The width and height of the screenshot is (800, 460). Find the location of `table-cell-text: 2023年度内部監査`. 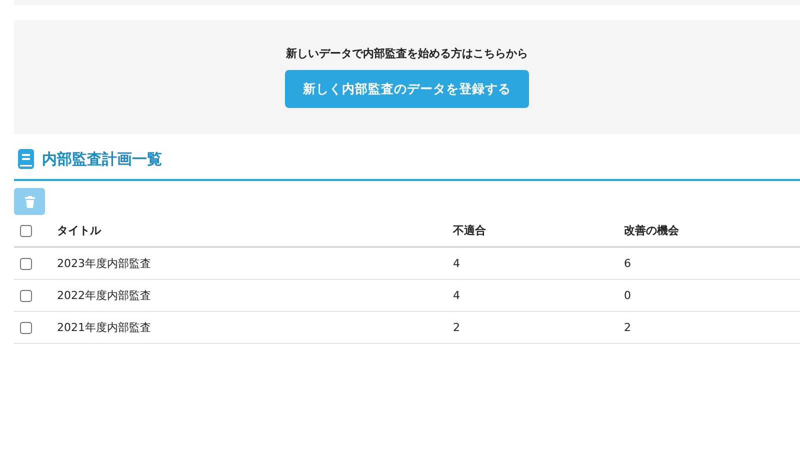

table-cell-text: 2023年度内部監査 is located at coordinates (104, 263).